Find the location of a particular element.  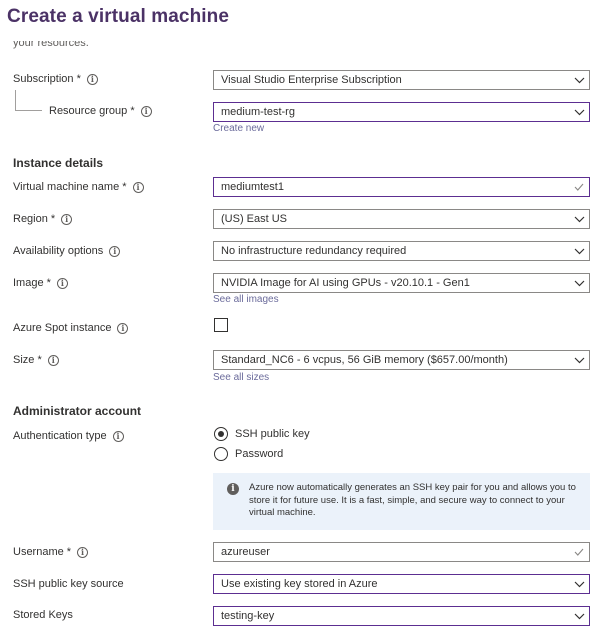

size-label: Size * i is located at coordinates (36, 360).